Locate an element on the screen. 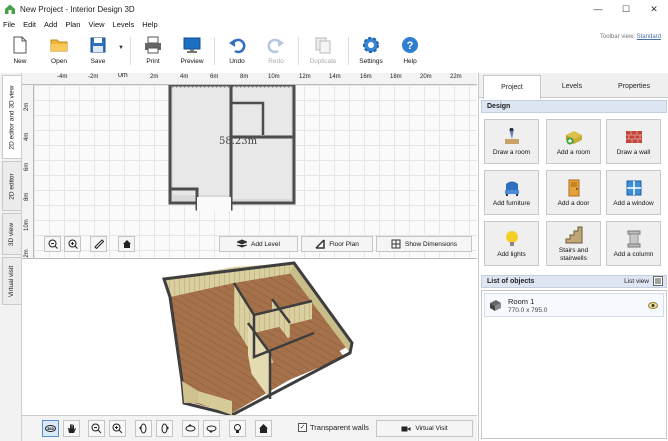  zoom-in-icon is located at coordinates (117, 428).